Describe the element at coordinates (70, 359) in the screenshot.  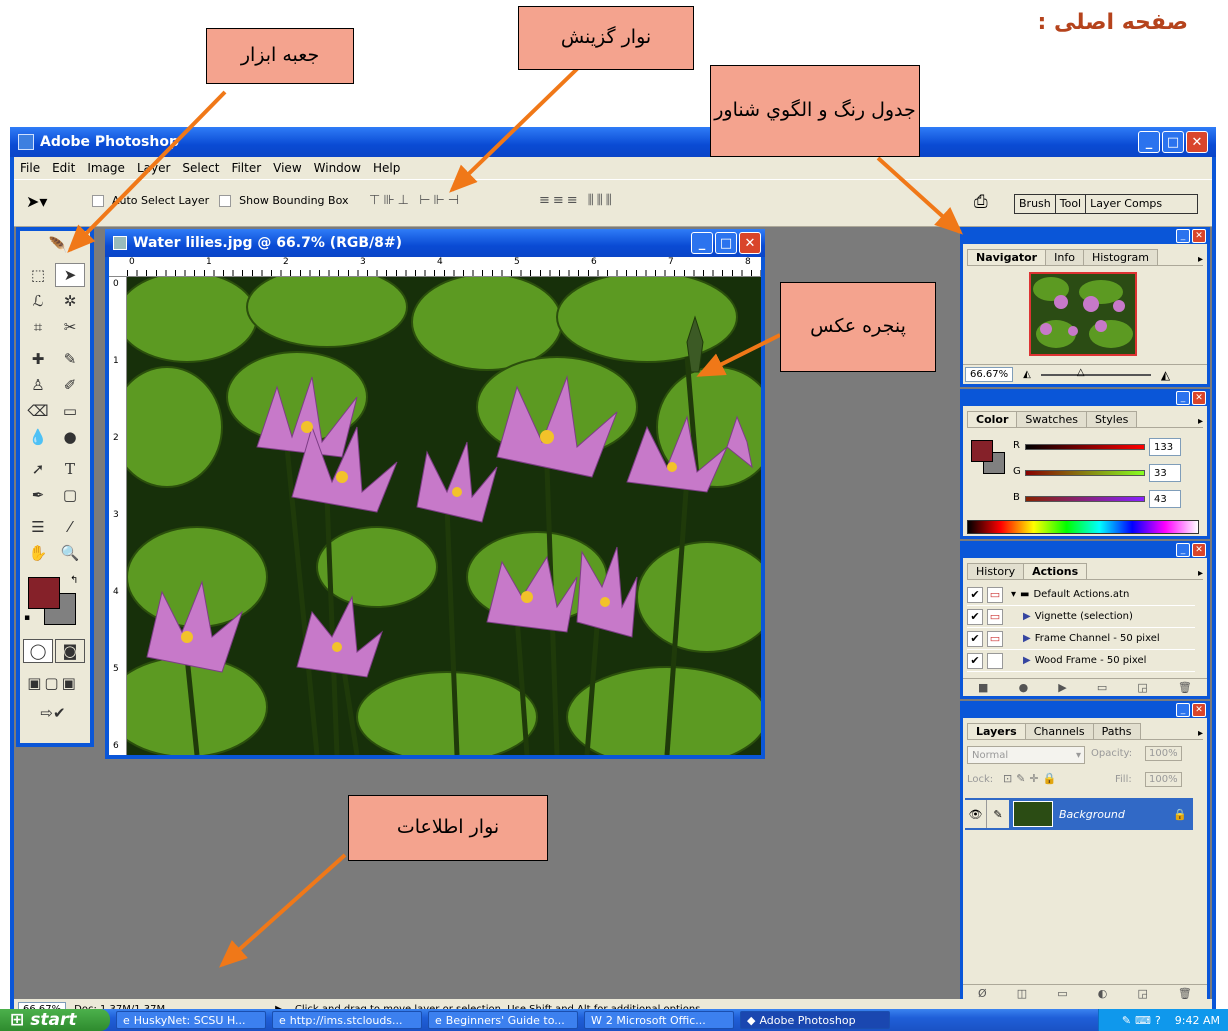
I see `brush-tool-icon: ✎` at that location.